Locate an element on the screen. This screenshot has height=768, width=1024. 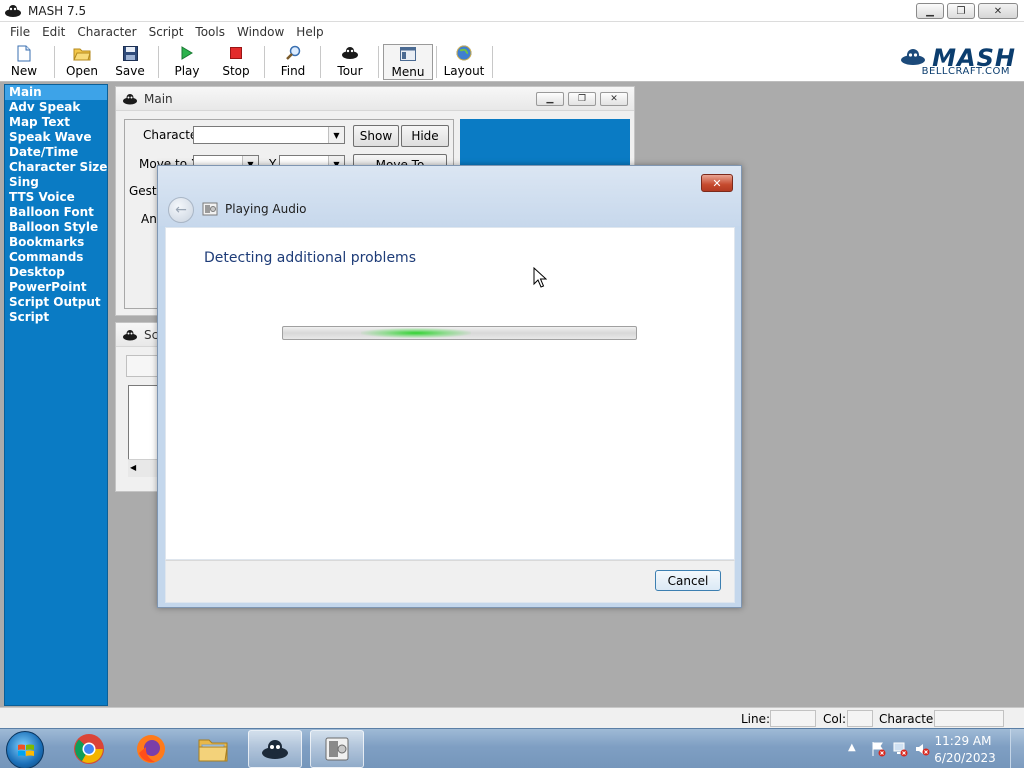
stop-button: Stop is located at coordinates (236, 62).